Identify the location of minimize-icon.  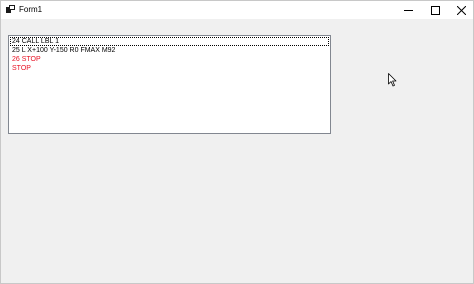
(408, 10).